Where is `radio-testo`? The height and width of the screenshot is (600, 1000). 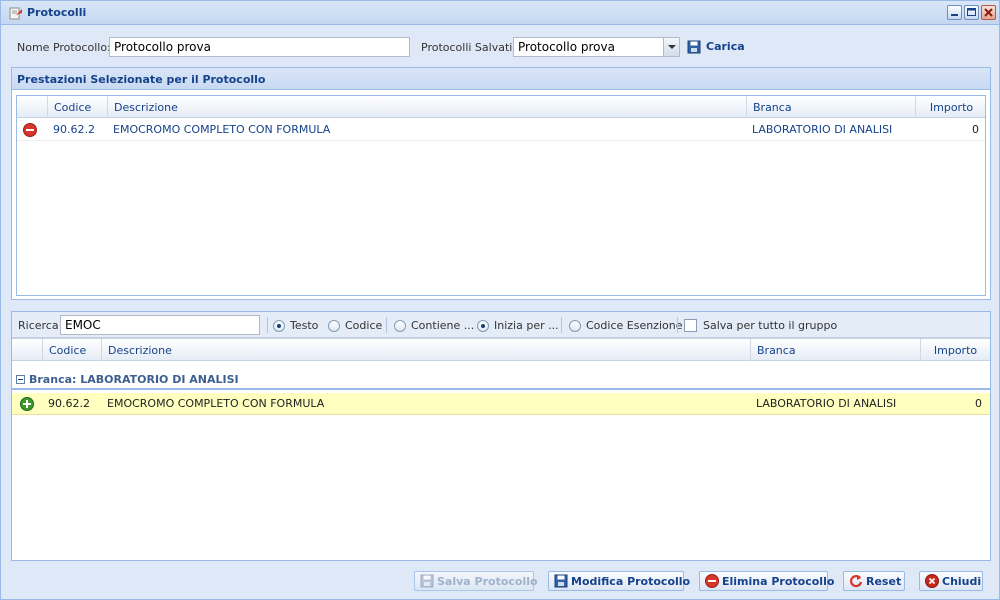 radio-testo is located at coordinates (279, 326).